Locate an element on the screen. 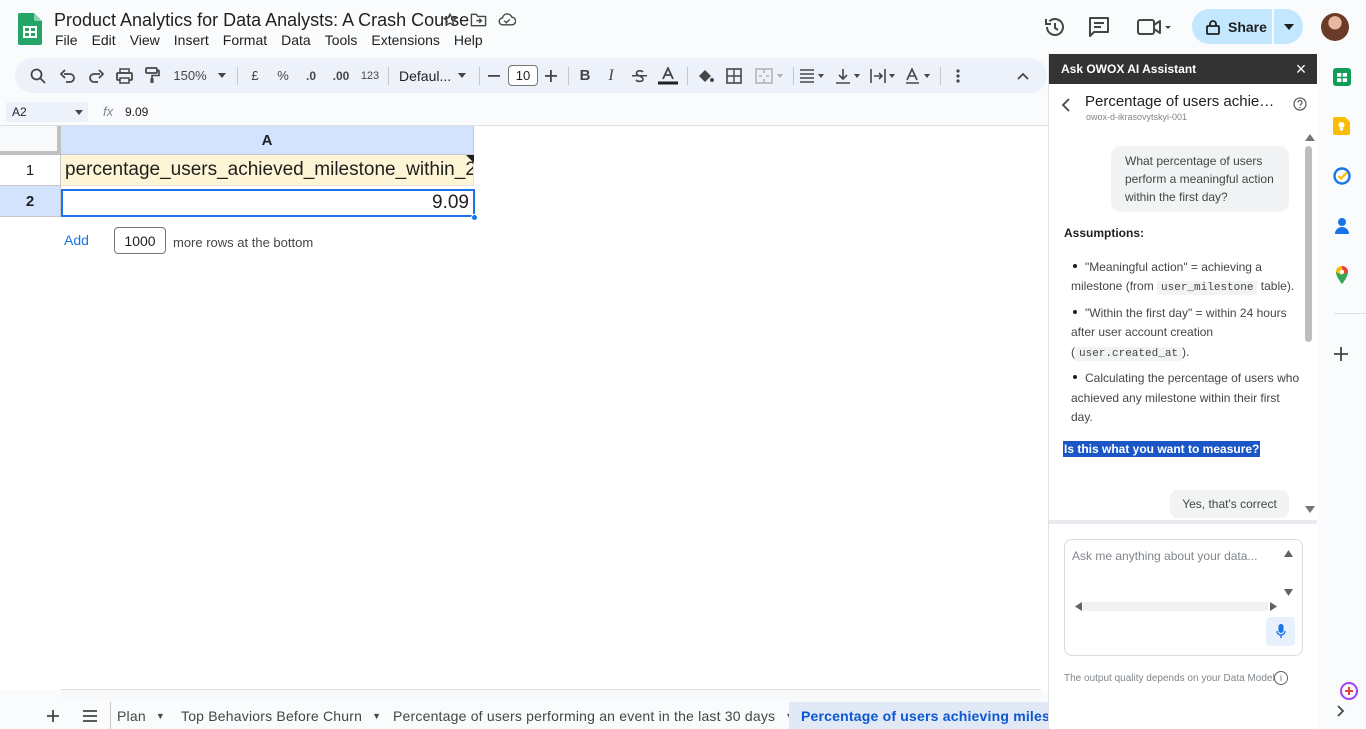 Image resolution: width=1366 pixels, height=729 pixels. menu-edit: Edit is located at coordinates (104, 40).